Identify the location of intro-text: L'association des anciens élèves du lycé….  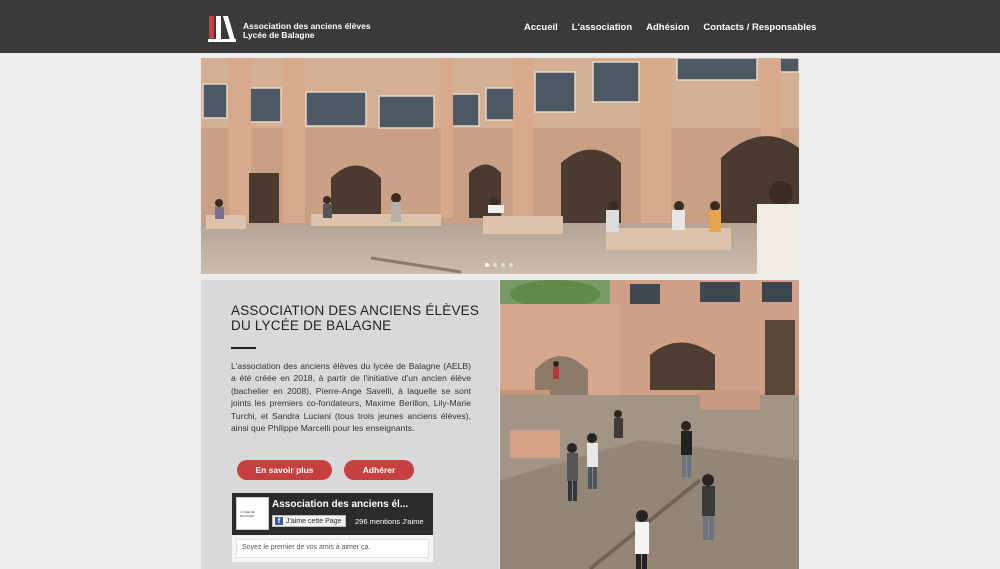
(351, 397).